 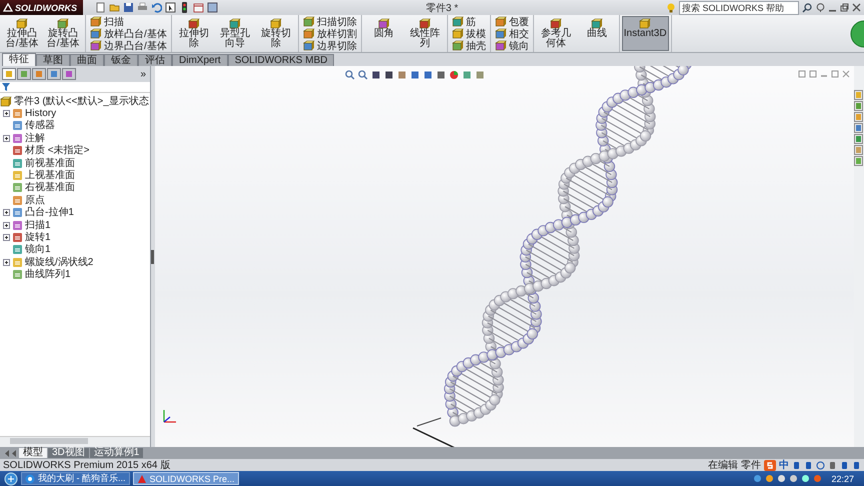 I want to click on tab: 3D视图, so click(x=68, y=453).